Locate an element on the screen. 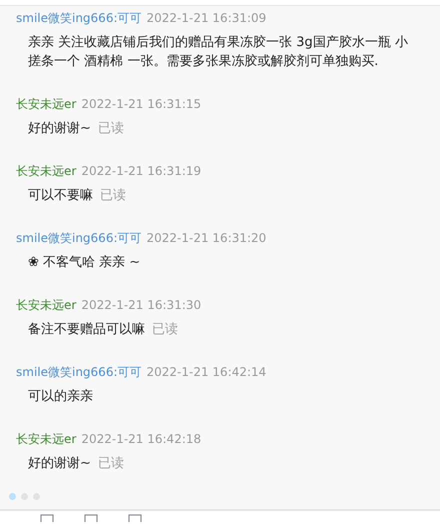 The image size is (440, 525). message-time: 2022-1-21 16:31:20 is located at coordinates (206, 238).